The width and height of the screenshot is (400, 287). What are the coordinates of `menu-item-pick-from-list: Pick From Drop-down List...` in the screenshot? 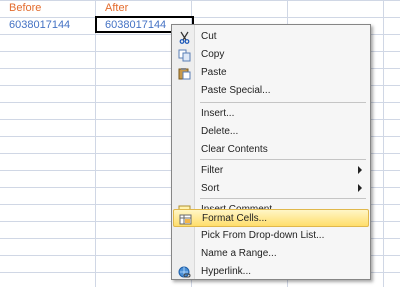 It's located at (271, 236).